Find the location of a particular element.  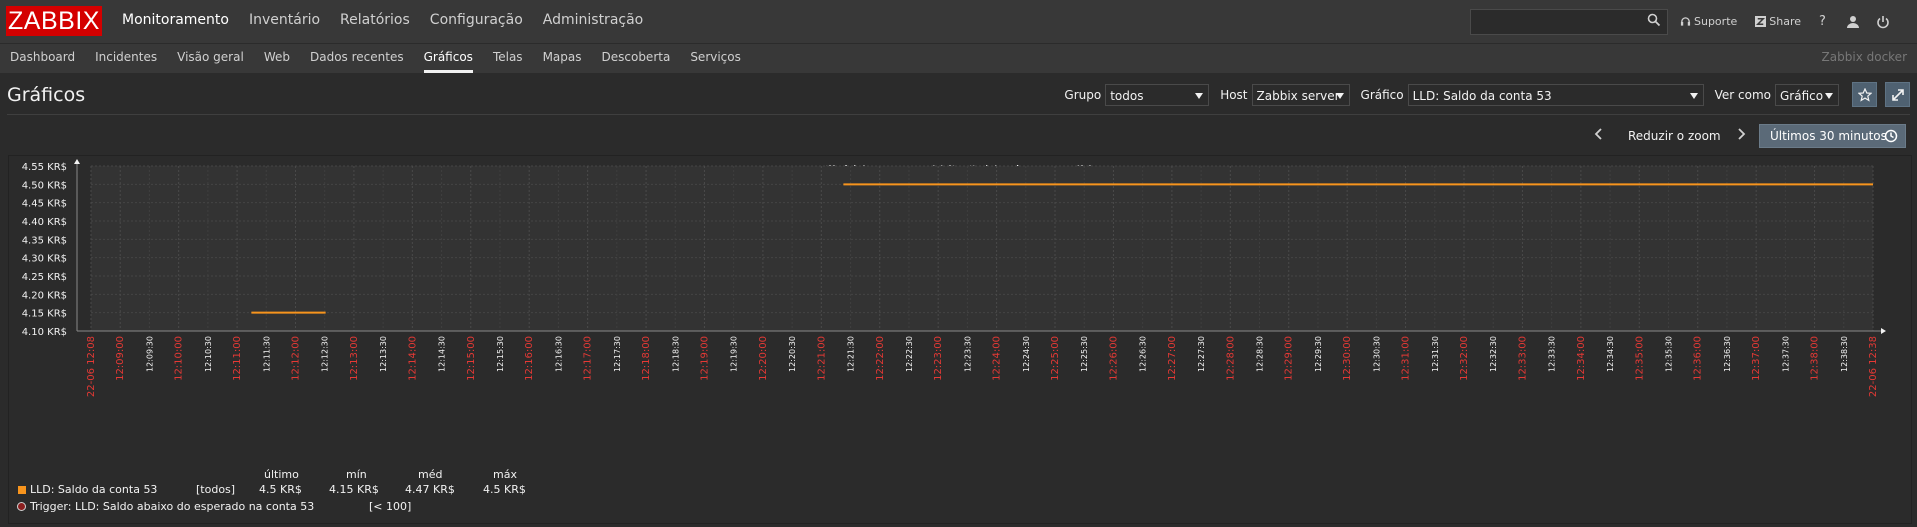

favorite-button is located at coordinates (1864, 94).